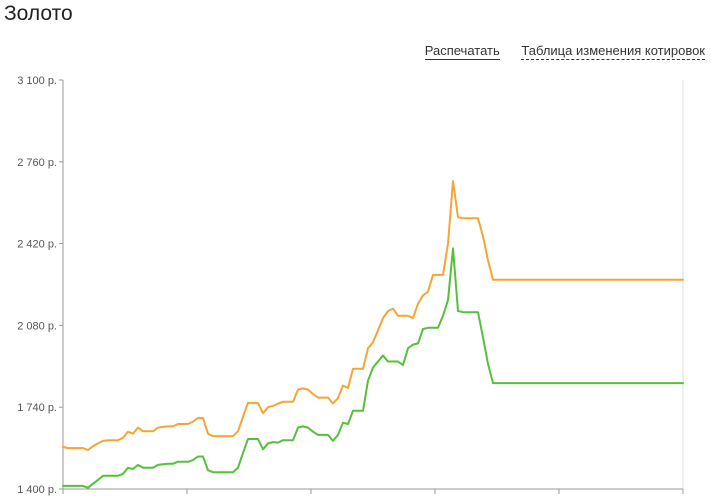 The width and height of the screenshot is (711, 496). Describe the element at coordinates (37, 408) in the screenshot. I see `y-tick-label: 1 740 р.` at that location.